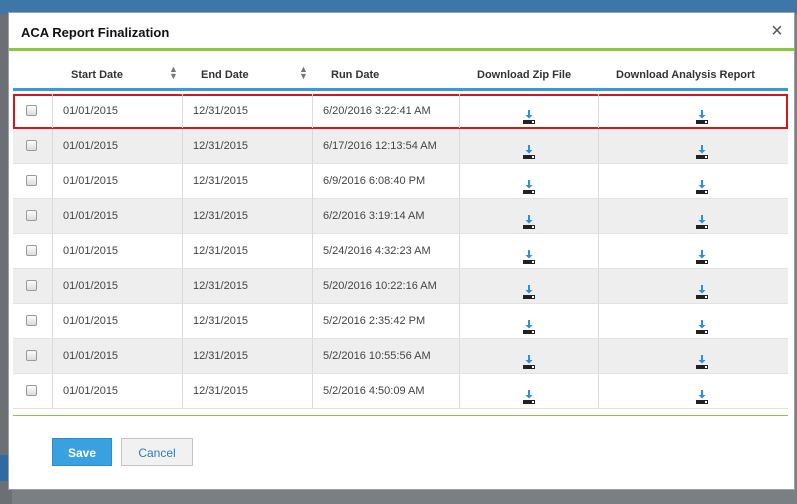  What do you see at coordinates (82, 452) in the screenshot?
I see `save-button: Save` at bounding box center [82, 452].